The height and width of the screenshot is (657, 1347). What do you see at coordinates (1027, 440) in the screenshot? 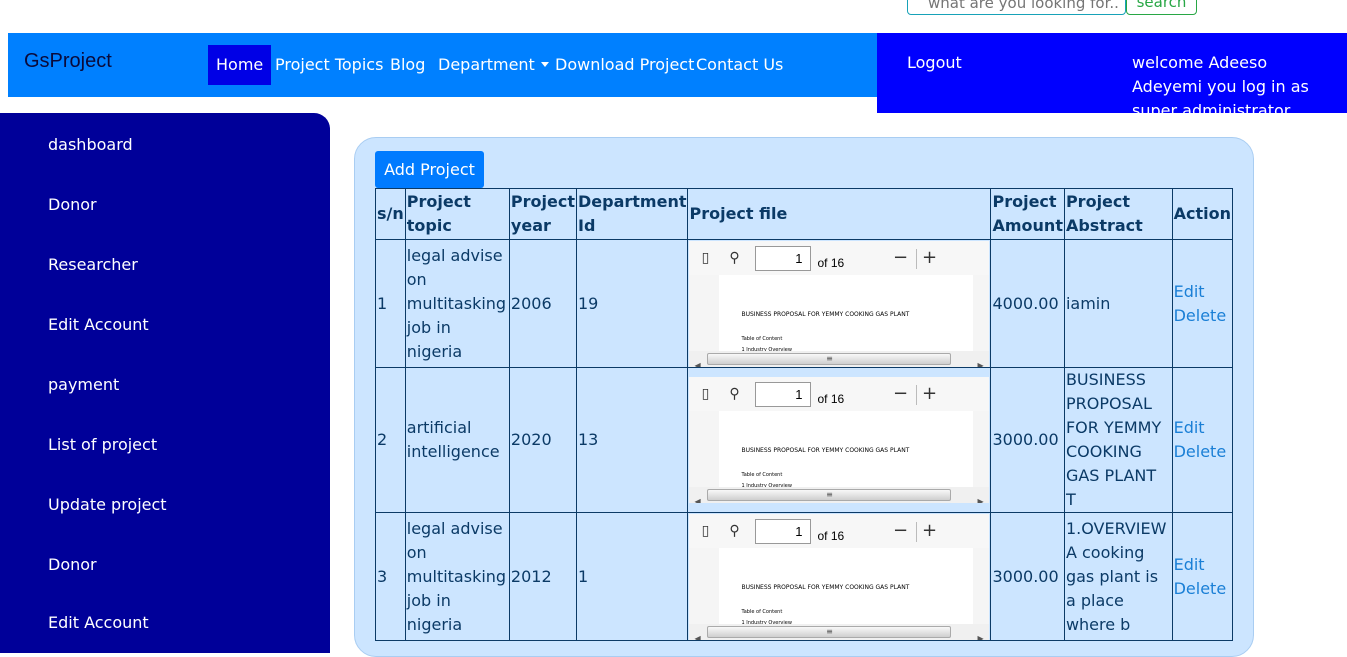
I see `cell-amount: 3000.00` at bounding box center [1027, 440].